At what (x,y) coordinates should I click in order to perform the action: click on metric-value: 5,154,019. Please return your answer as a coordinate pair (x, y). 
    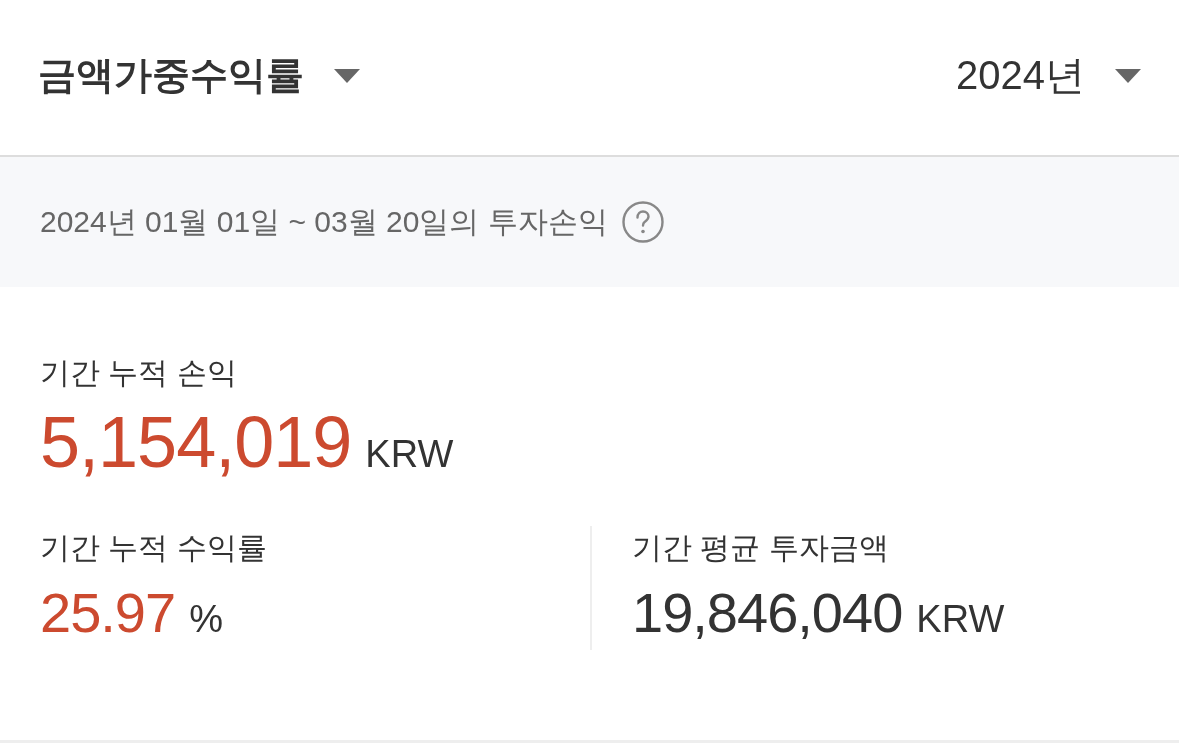
    Looking at the image, I should click on (196, 443).